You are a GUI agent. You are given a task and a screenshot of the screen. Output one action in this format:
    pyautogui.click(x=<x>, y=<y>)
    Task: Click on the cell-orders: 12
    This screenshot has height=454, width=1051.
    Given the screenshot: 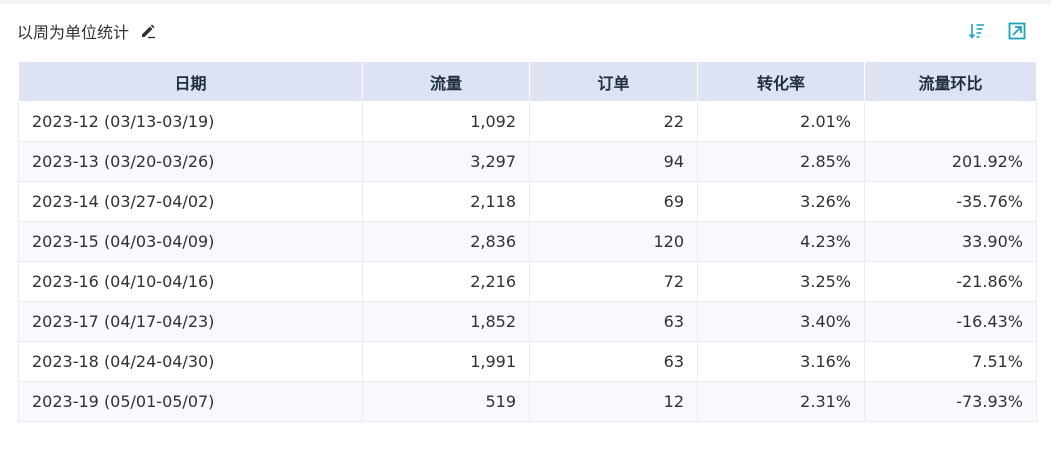 What is the action you would take?
    pyautogui.click(x=613, y=401)
    